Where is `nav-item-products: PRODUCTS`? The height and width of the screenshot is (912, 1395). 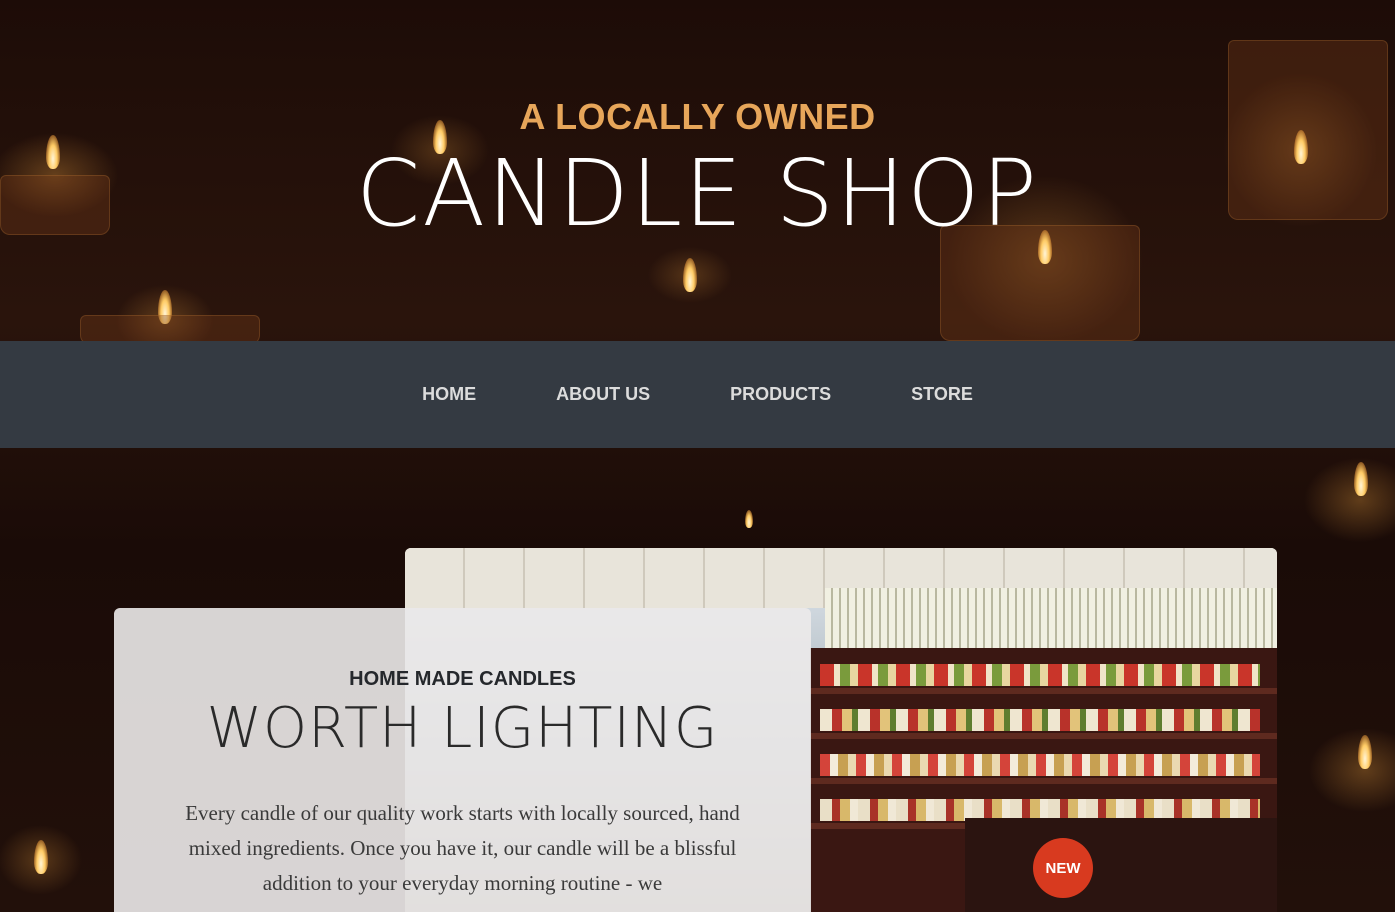 nav-item-products: PRODUCTS is located at coordinates (780, 394).